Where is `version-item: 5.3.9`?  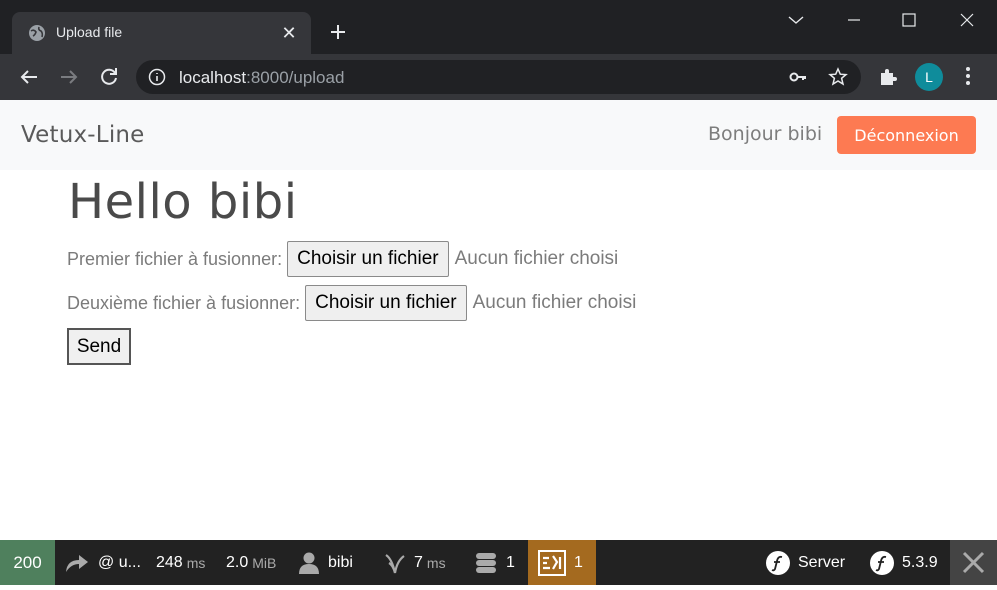 version-item: 5.3.9 is located at coordinates (904, 562).